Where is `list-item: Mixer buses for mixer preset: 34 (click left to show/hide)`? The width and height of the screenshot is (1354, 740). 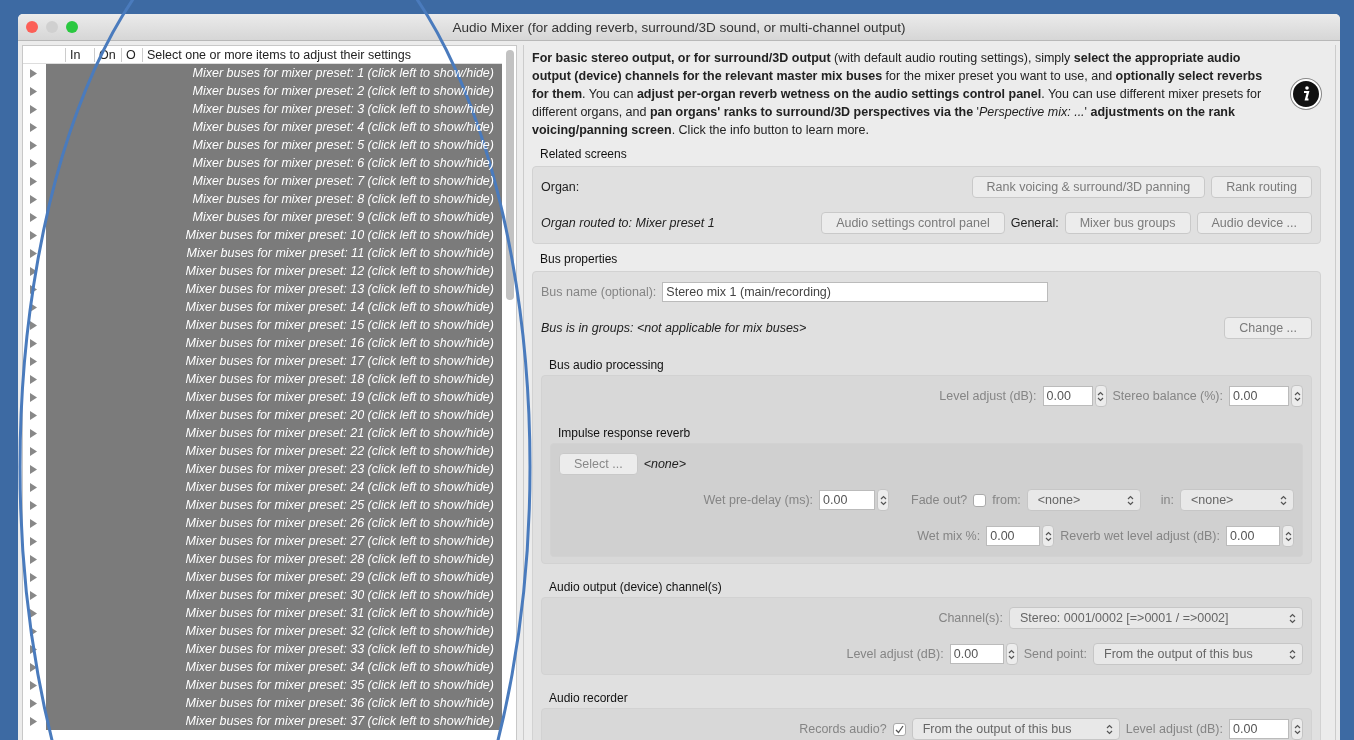
list-item: Mixer buses for mixer preset: 34 (click left to show/hide) is located at coordinates (274, 667).